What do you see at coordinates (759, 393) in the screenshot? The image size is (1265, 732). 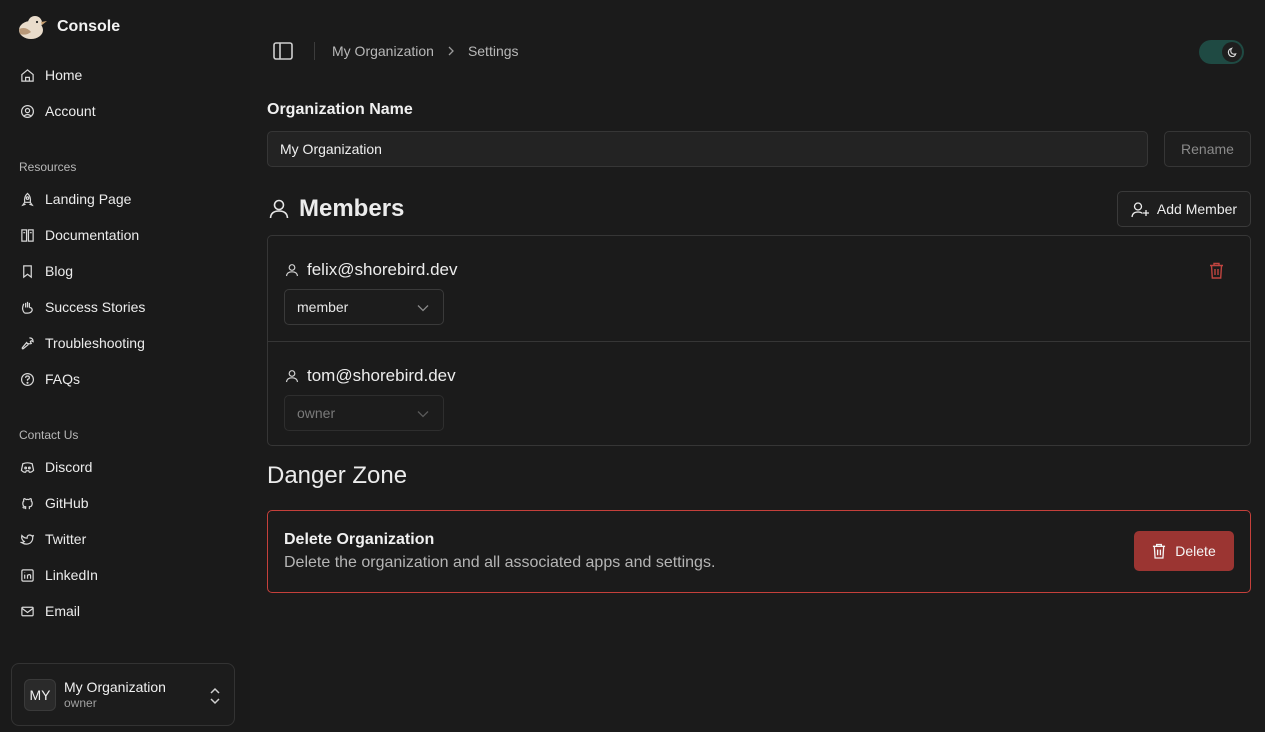 I see `member-row: tom@shorebird.dev owner` at bounding box center [759, 393].